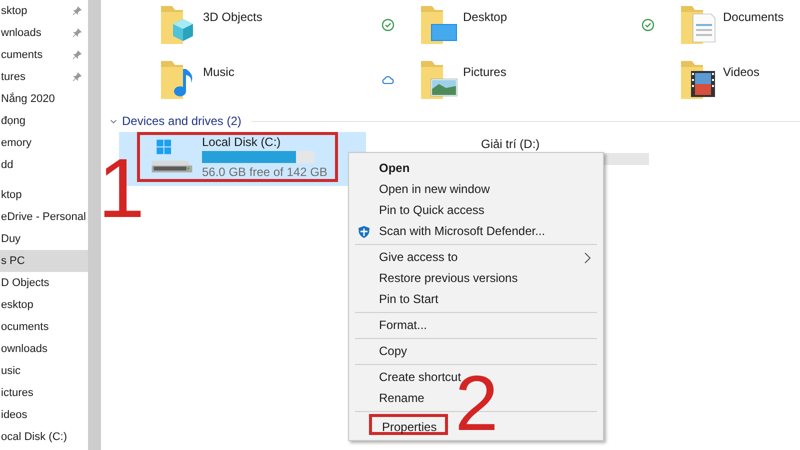 This screenshot has height=450, width=800. I want to click on nav-item: dd, so click(44, 165).